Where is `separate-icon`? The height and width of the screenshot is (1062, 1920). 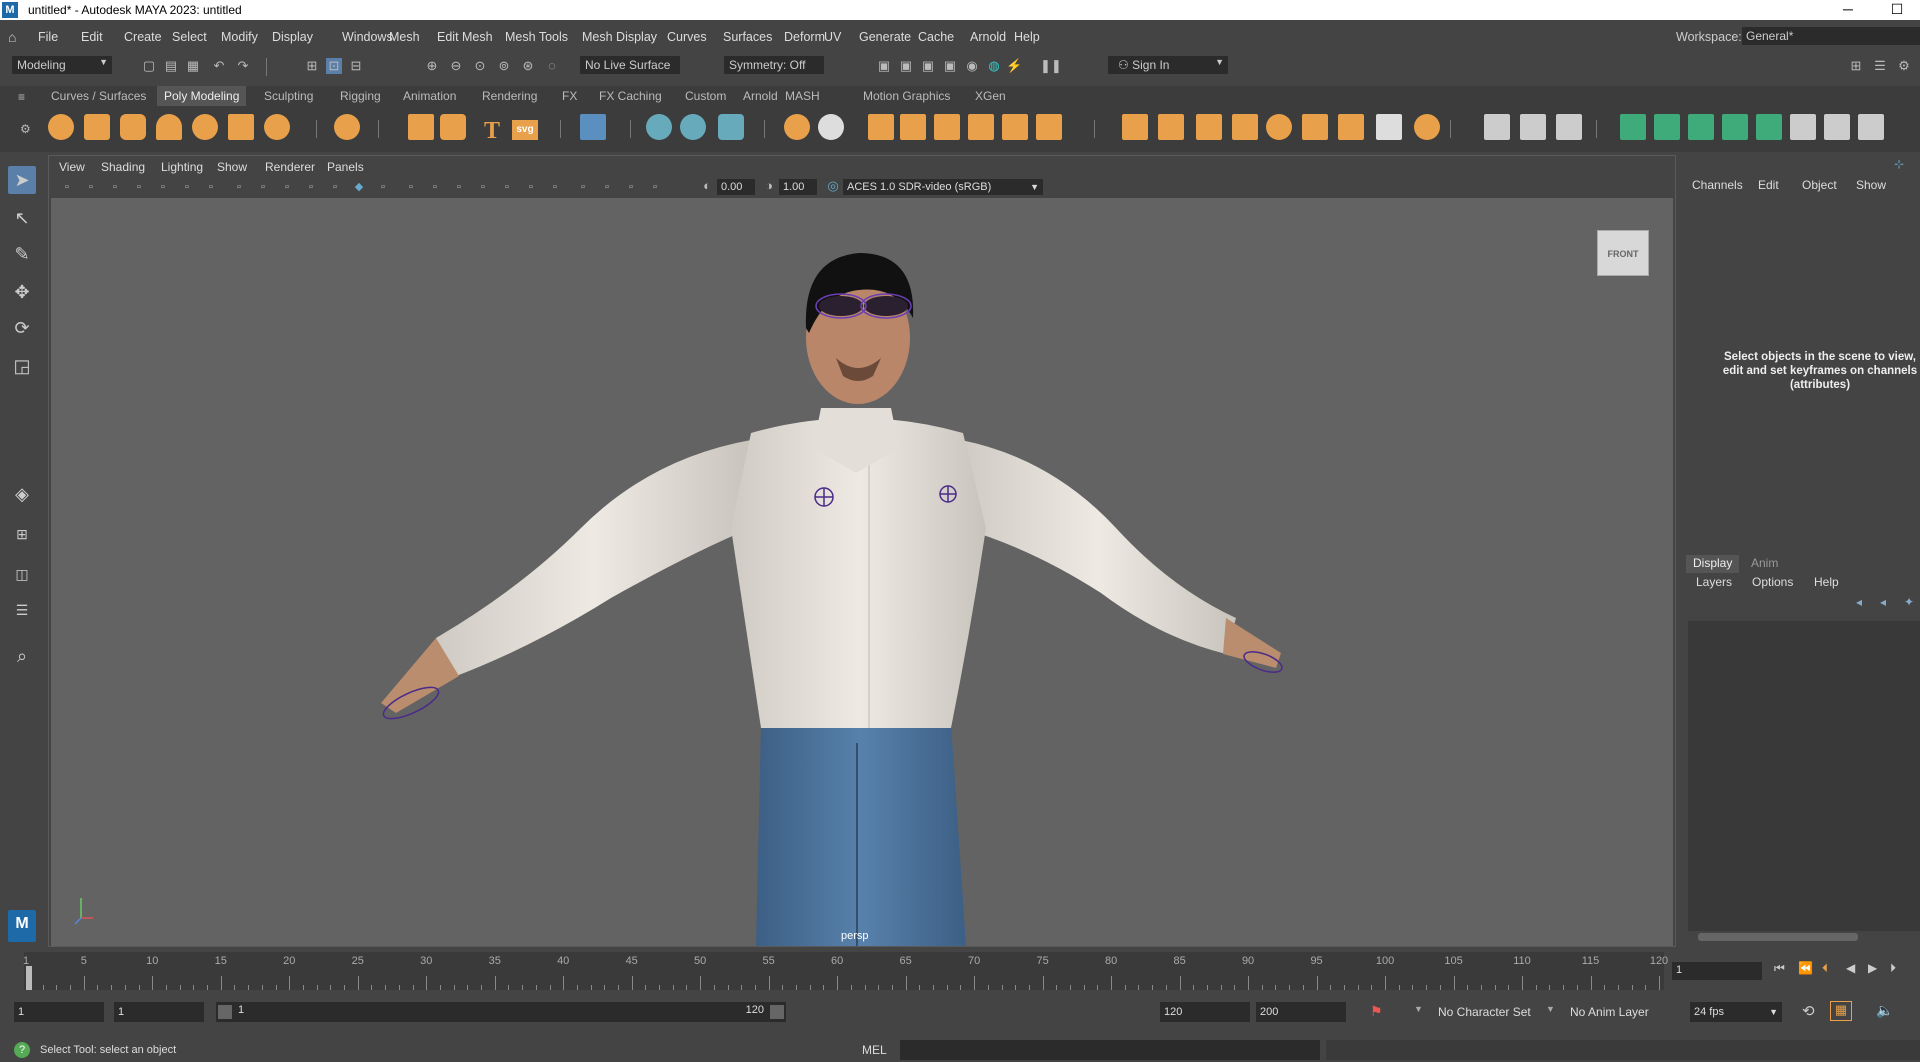
separate-icon is located at coordinates (659, 127).